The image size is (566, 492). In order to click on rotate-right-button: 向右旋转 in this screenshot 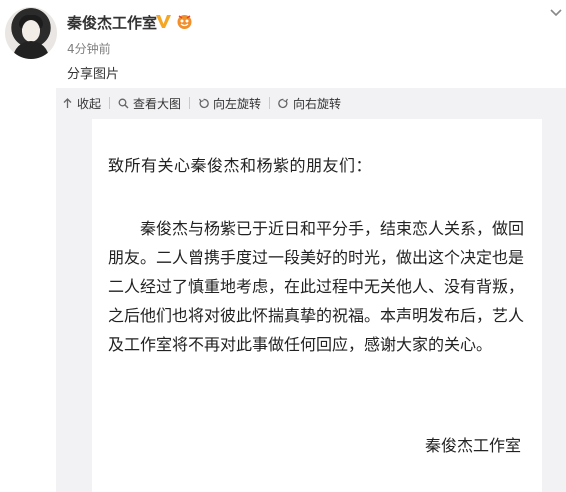, I will do `click(309, 103)`.